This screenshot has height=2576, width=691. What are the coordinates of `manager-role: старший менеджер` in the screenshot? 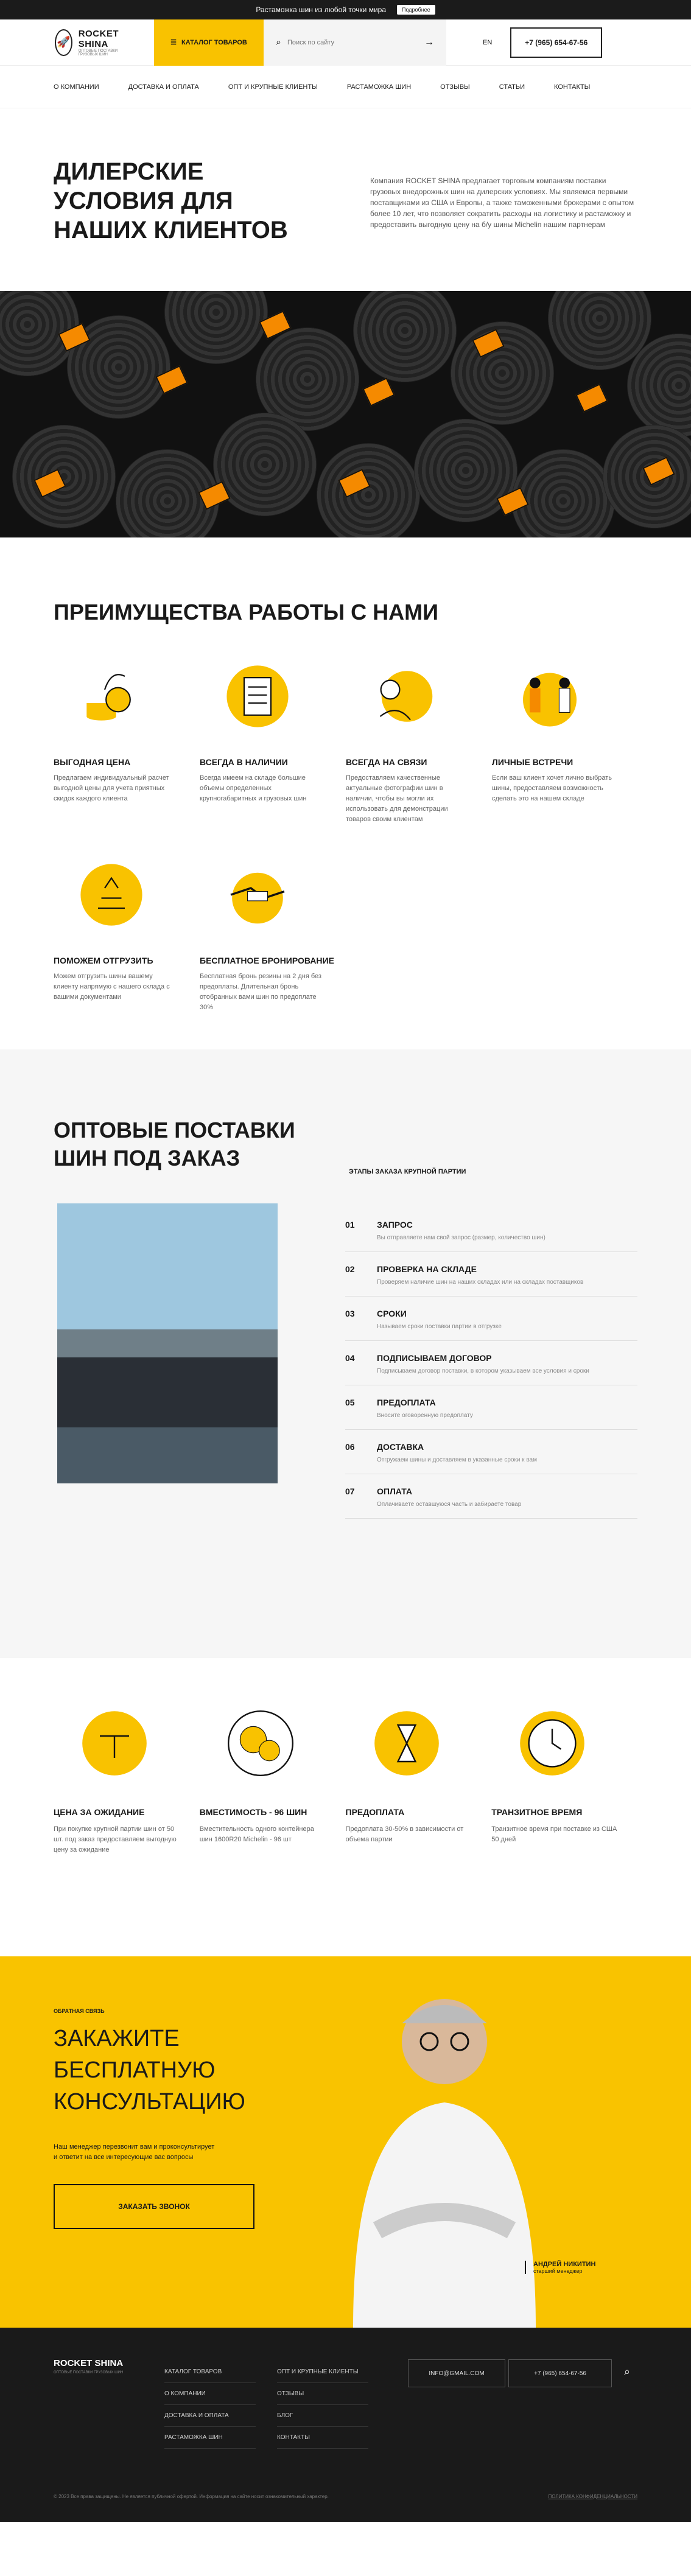 It's located at (558, 2271).